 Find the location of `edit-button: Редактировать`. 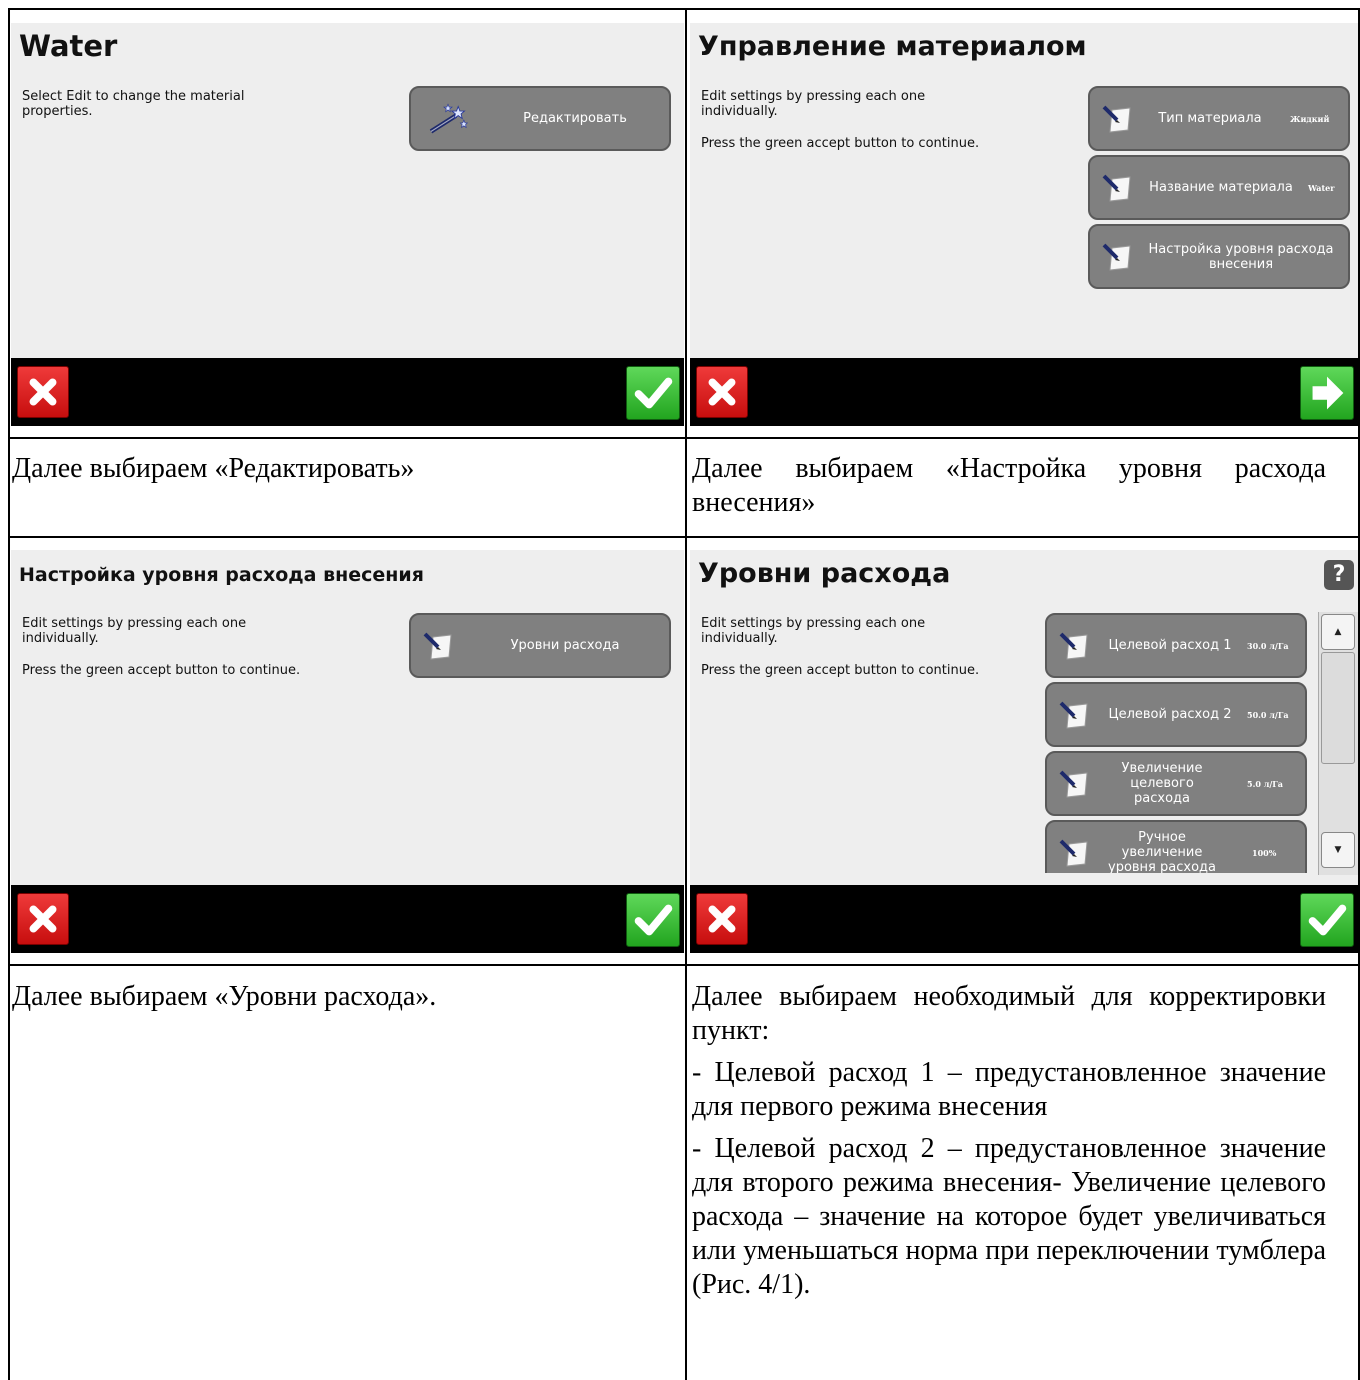

edit-button: Редактировать is located at coordinates (540, 118).